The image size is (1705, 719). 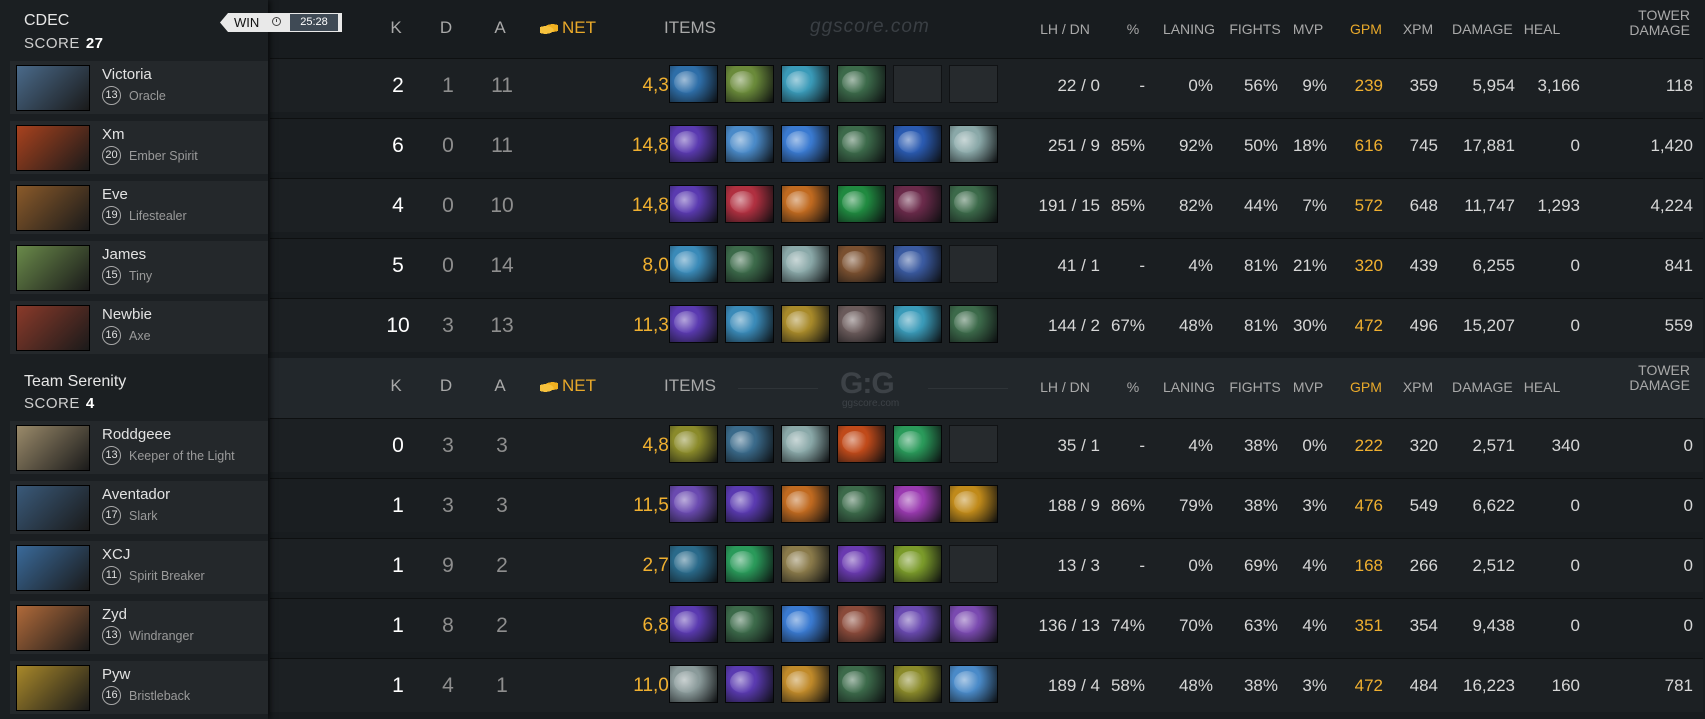 I want to click on player-card: Pyw 16 Bristleback, so click(x=139, y=687).